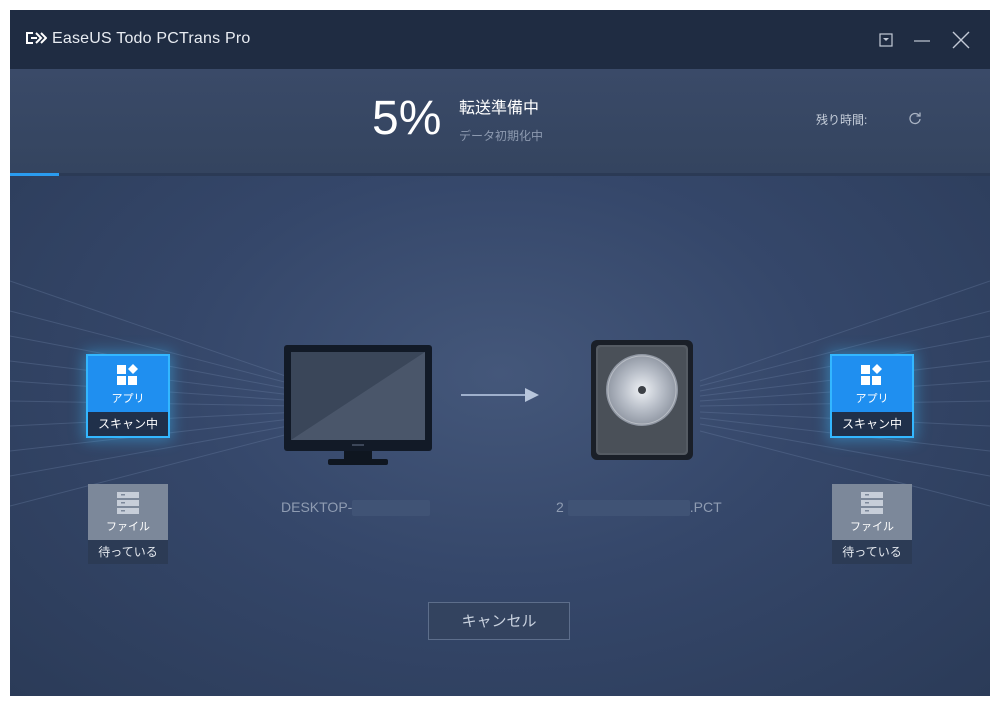 The image size is (1000, 706). Describe the element at coordinates (872, 424) in the screenshot. I see `target-apps-state: スキャン中` at that location.